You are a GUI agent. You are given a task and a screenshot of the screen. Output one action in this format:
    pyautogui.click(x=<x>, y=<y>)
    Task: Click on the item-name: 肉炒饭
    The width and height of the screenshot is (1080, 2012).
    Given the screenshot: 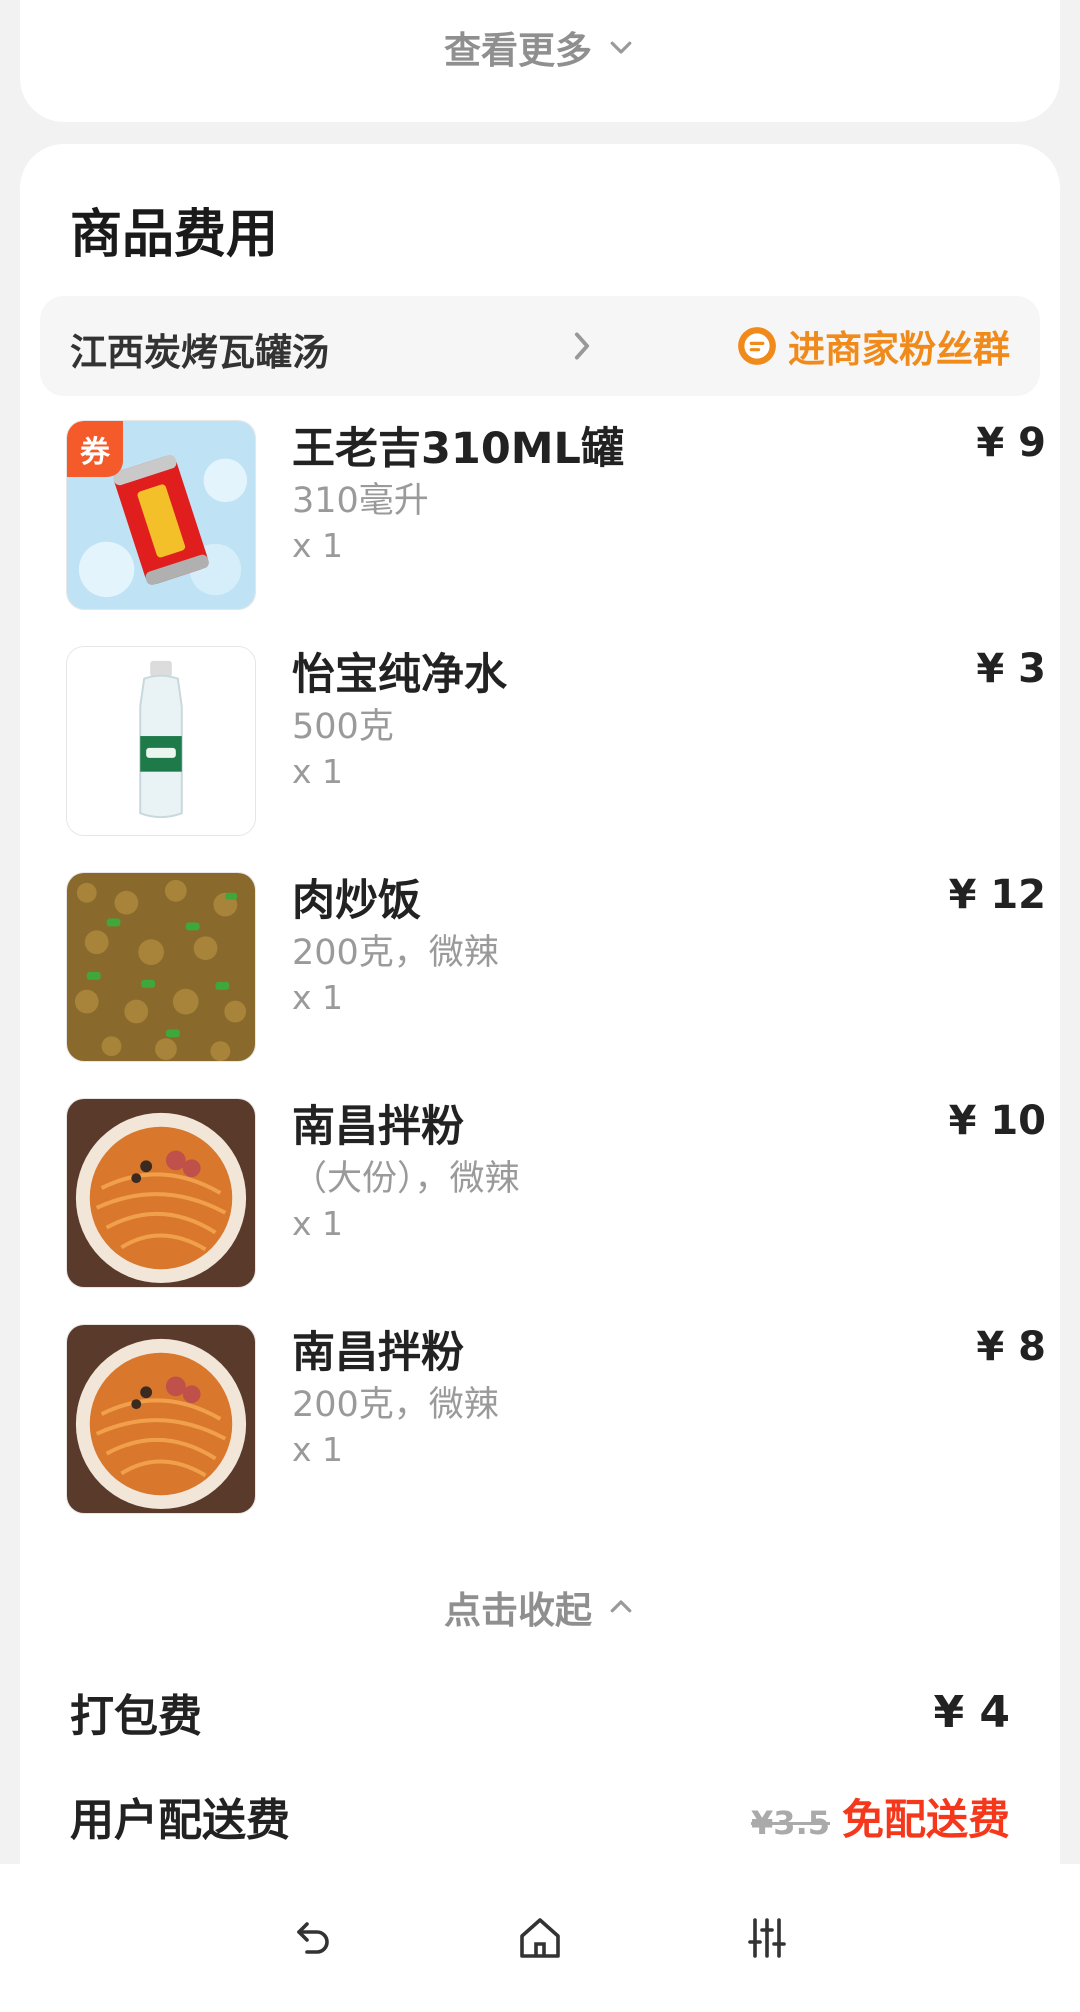 What is the action you would take?
    pyautogui.click(x=356, y=901)
    